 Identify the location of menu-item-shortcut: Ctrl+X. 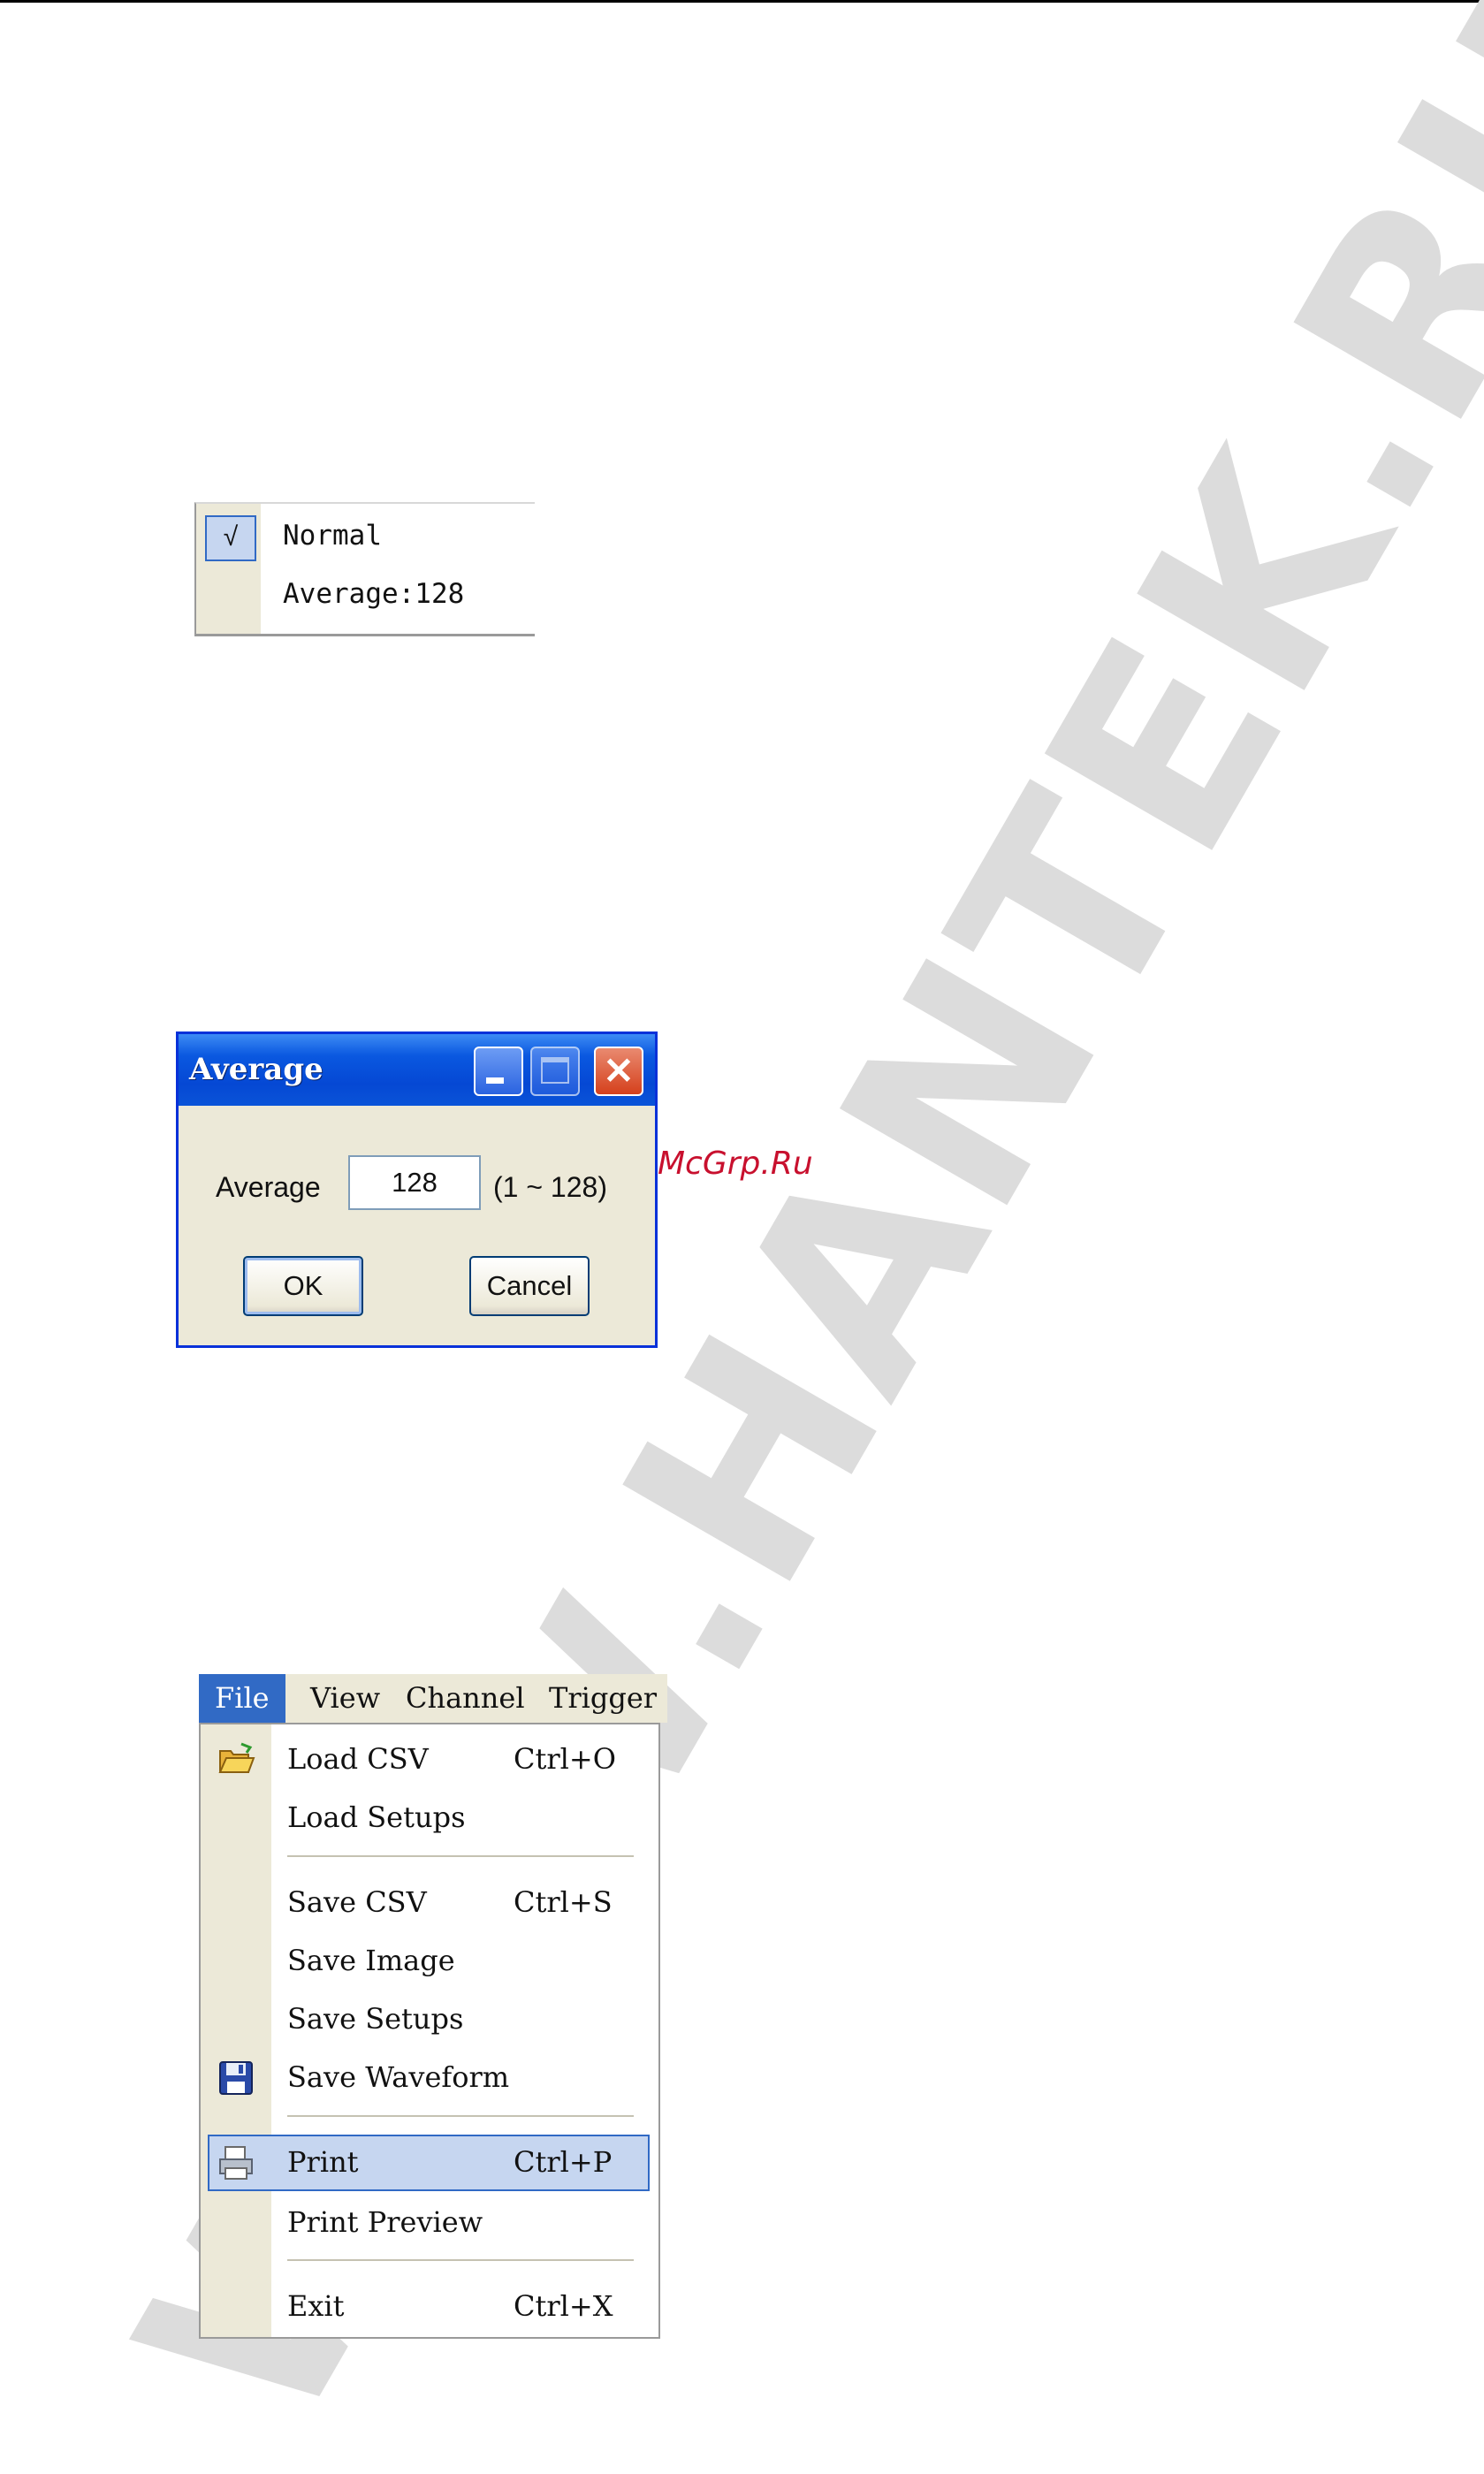
(563, 2306).